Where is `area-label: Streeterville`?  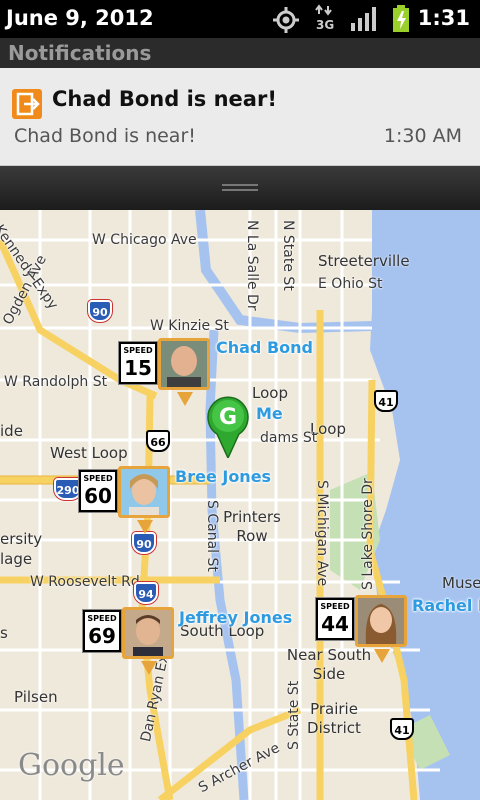 area-label: Streeterville is located at coordinates (364, 261).